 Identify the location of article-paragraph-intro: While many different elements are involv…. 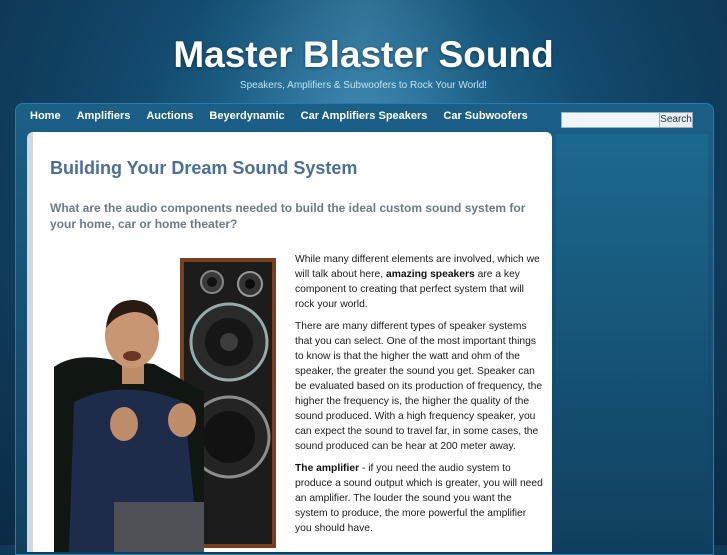
(420, 282).